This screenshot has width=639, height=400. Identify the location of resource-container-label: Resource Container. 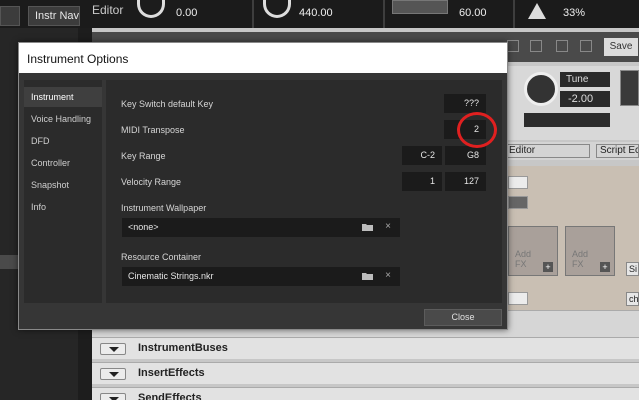
(161, 257).